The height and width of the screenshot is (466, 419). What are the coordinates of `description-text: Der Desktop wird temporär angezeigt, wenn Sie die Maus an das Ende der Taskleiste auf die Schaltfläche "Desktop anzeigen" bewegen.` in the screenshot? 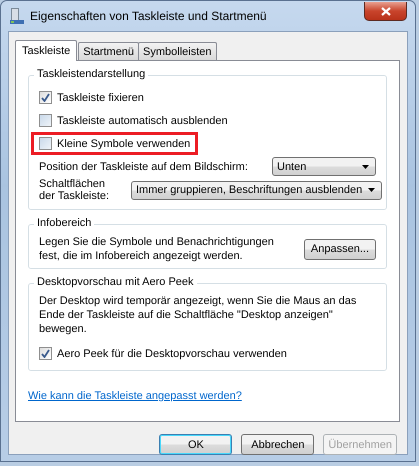 It's located at (198, 315).